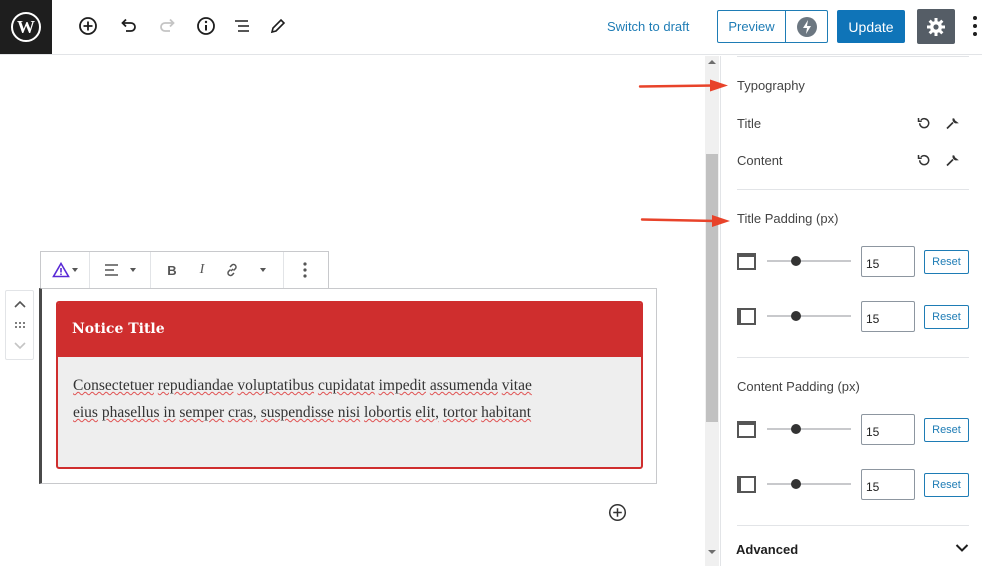  I want to click on wordpress-icon: W, so click(26, 27).